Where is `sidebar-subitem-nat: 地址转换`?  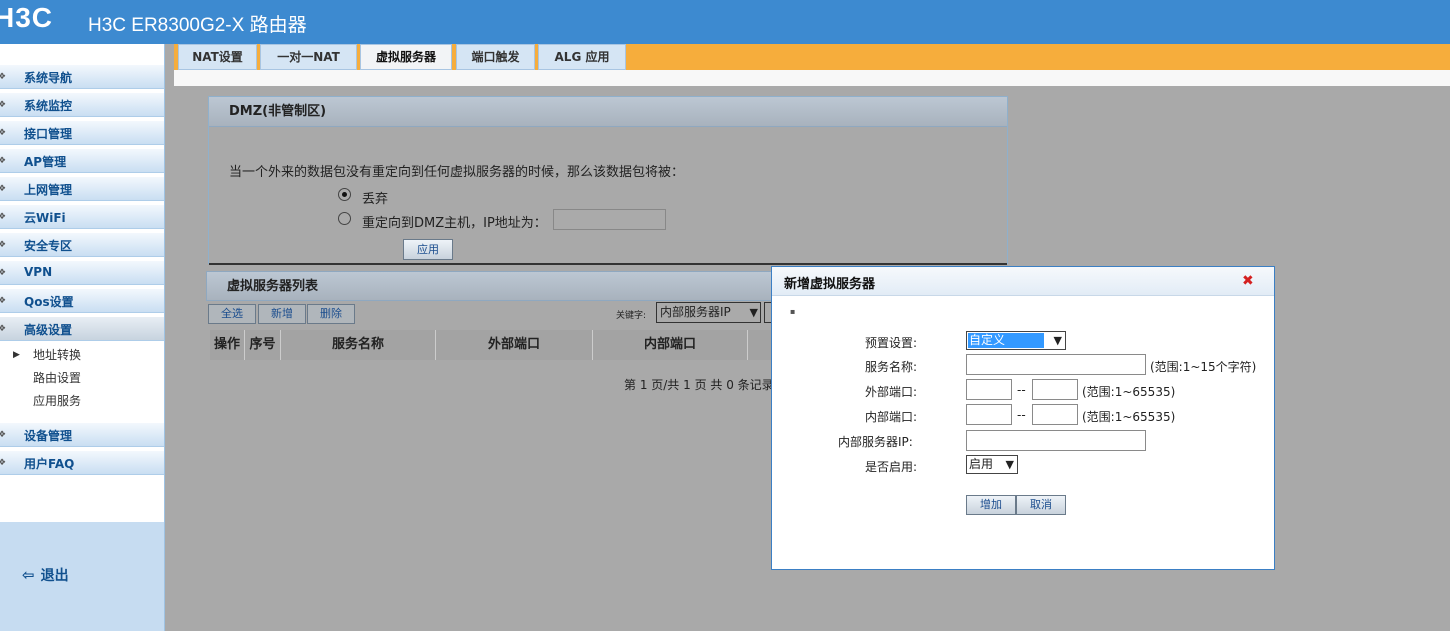 sidebar-subitem-nat: 地址转换 is located at coordinates (57, 354).